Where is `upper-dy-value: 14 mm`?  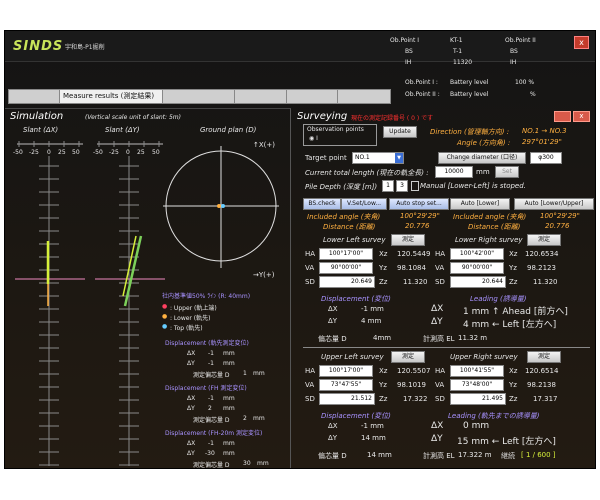 upper-dy-value: 14 mm is located at coordinates (373, 438).